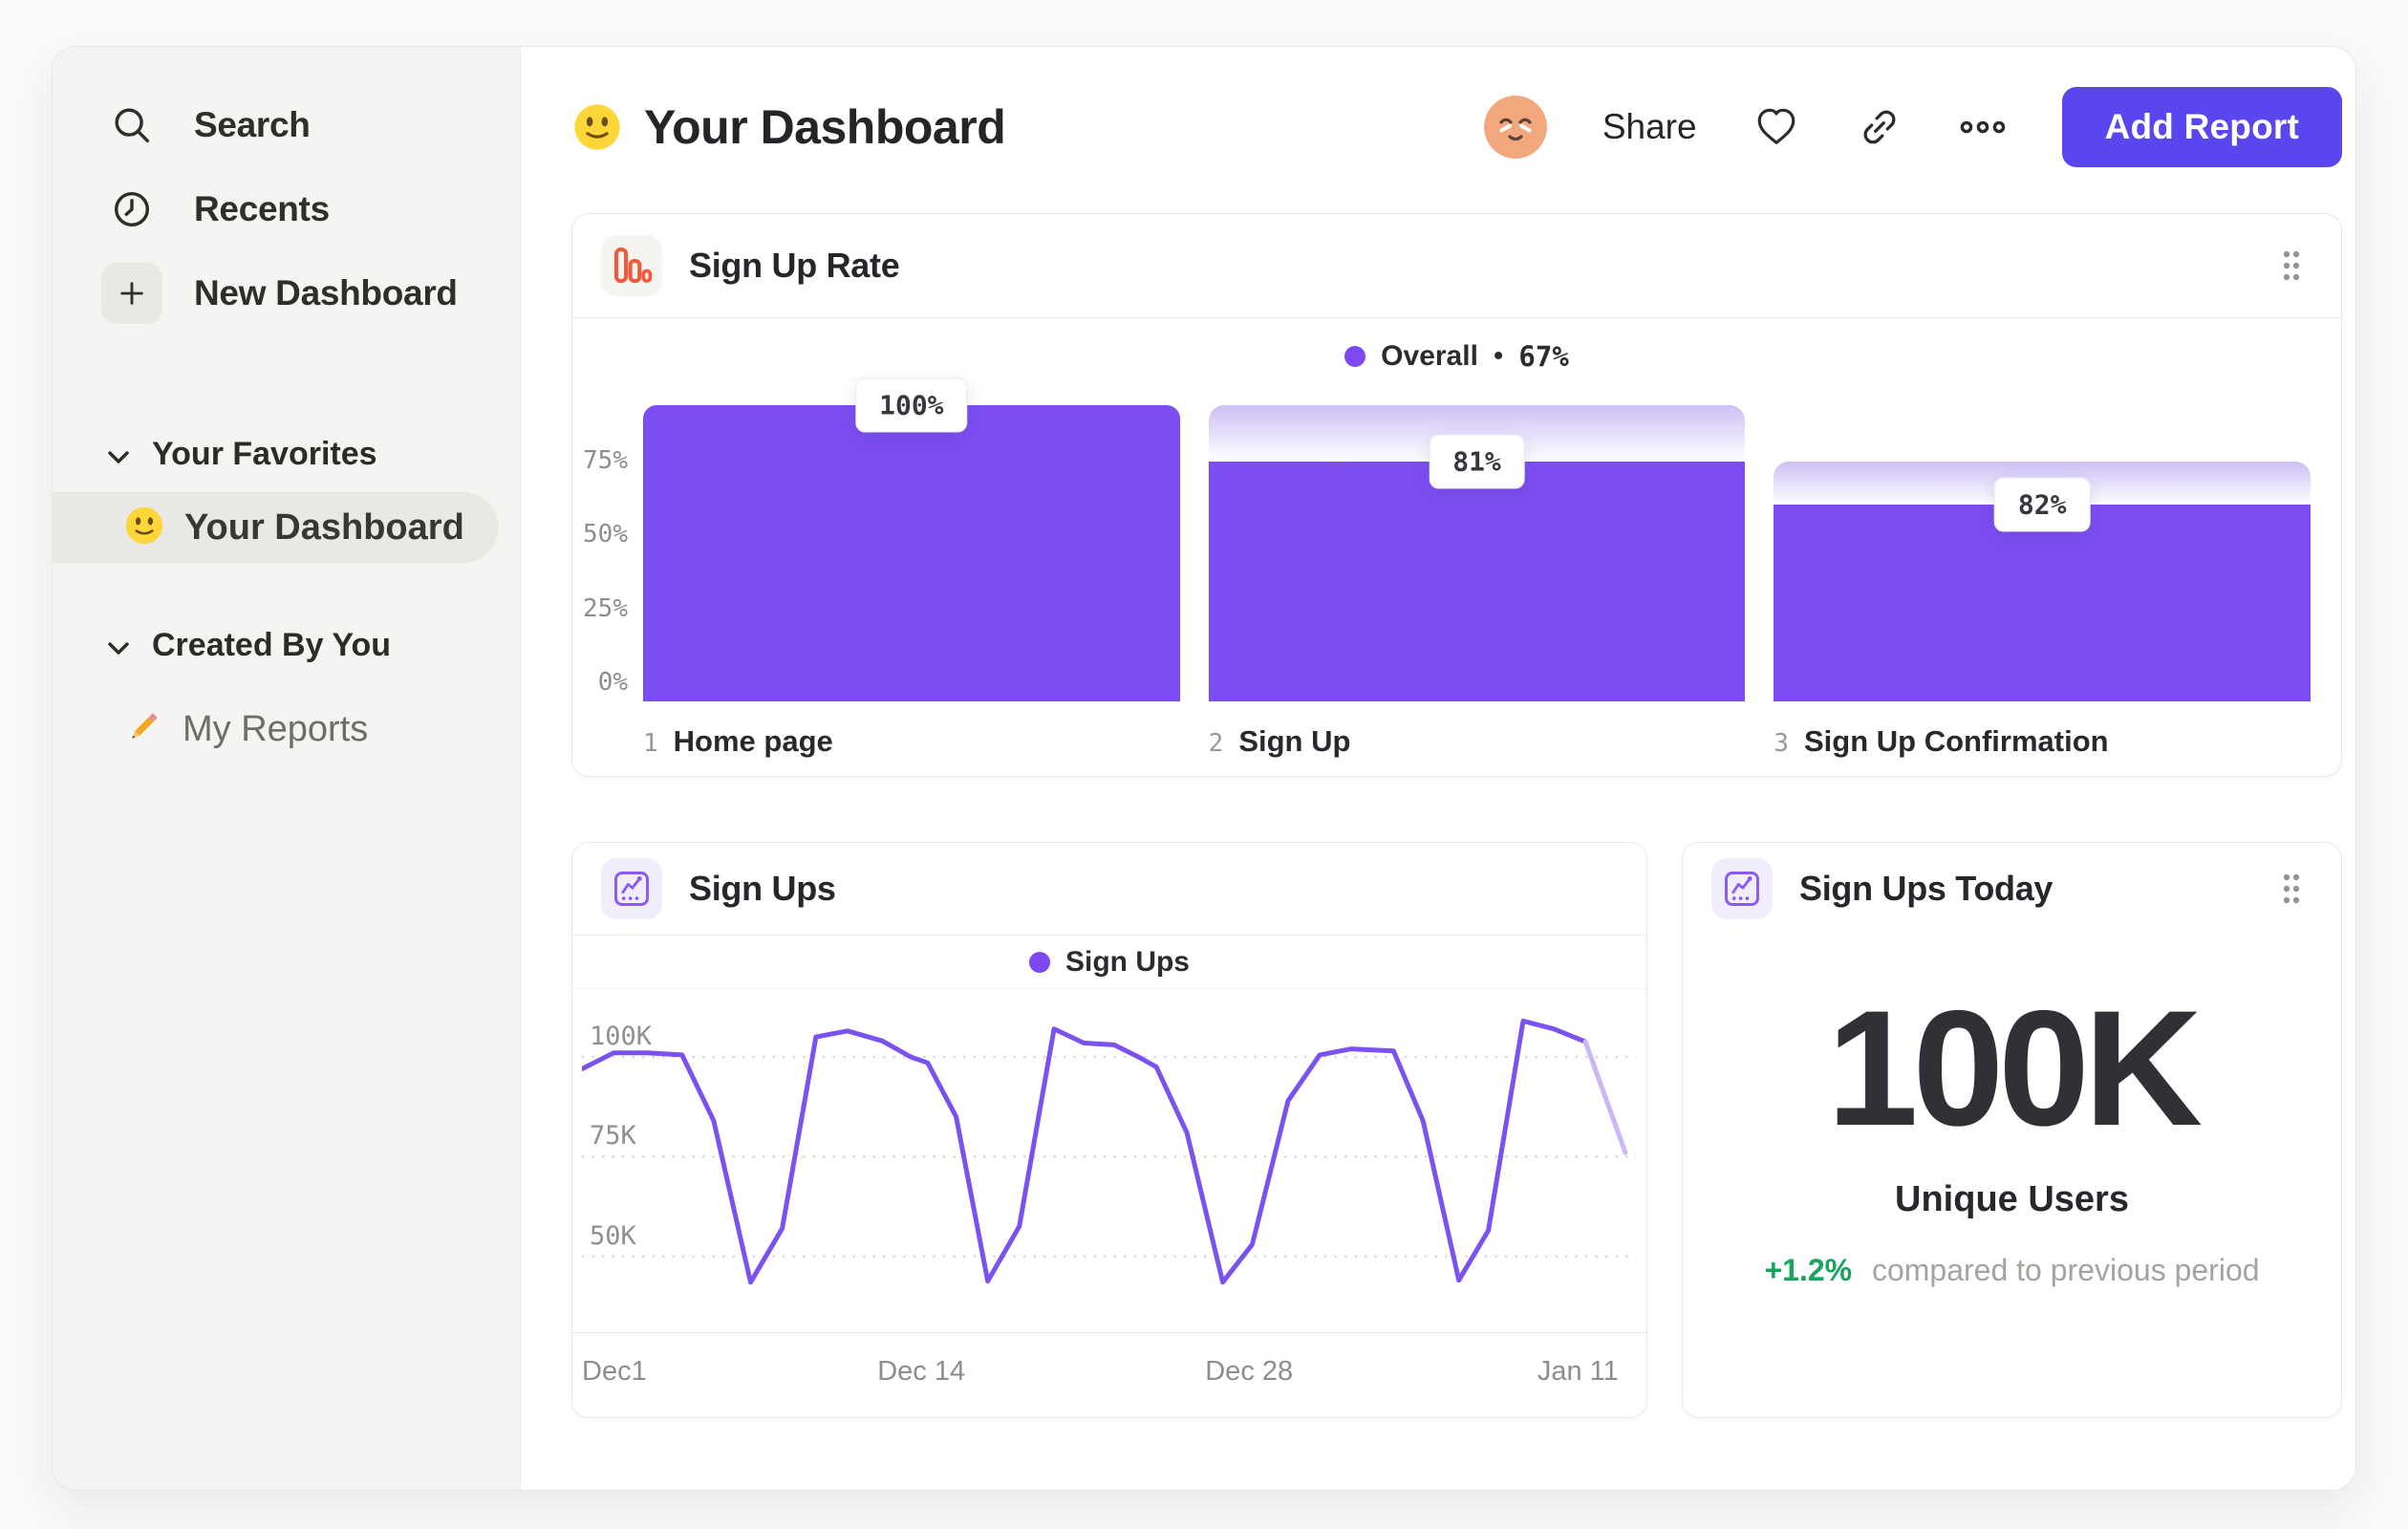 This screenshot has height=1529, width=2408. What do you see at coordinates (1515, 127) in the screenshot?
I see `avatar` at bounding box center [1515, 127].